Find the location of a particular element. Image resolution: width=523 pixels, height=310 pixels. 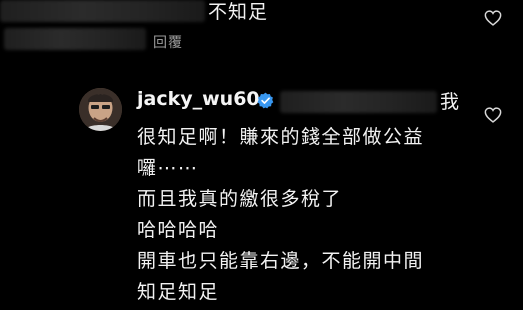

comment-username: jacky_wu60 is located at coordinates (198, 99).